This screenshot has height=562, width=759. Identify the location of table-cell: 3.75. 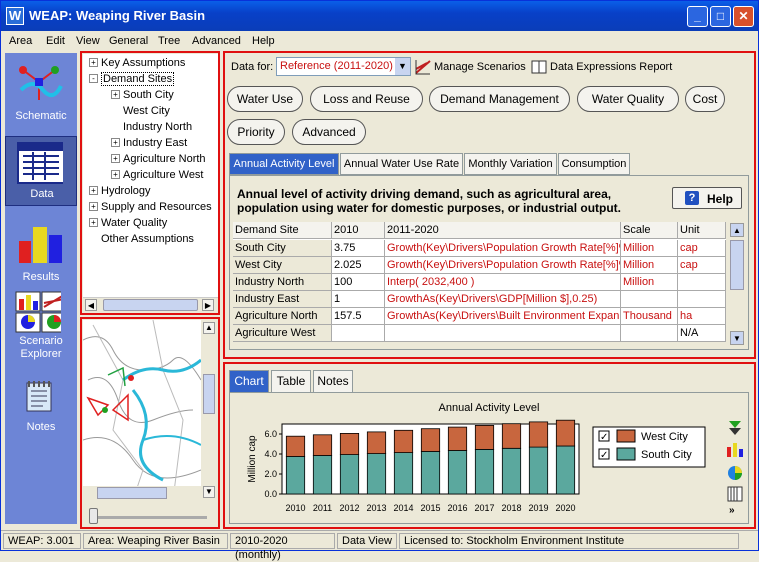
(358, 248).